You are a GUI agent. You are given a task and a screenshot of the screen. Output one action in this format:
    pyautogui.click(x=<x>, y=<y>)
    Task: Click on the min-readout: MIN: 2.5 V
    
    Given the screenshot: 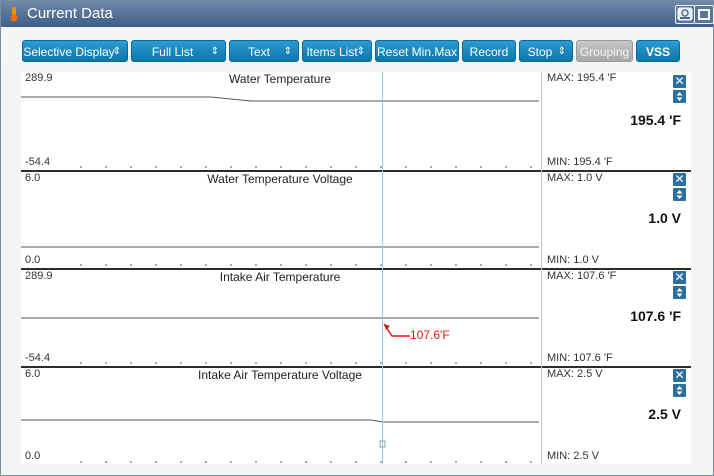 What is the action you would take?
    pyautogui.click(x=573, y=456)
    